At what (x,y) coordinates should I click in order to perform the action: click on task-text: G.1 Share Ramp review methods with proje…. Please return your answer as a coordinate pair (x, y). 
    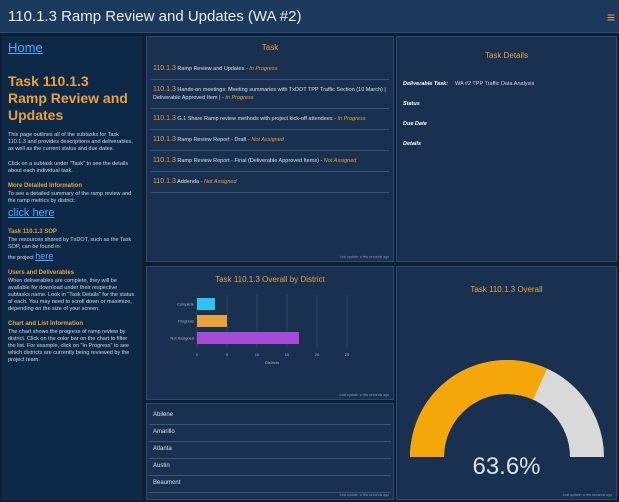
    Looking at the image, I should click on (257, 119).